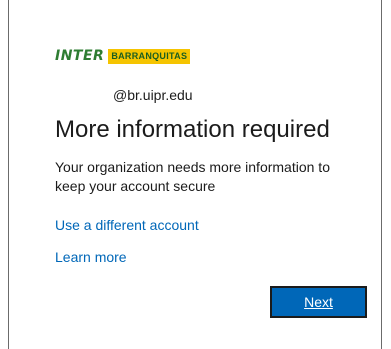 The image size is (391, 349). What do you see at coordinates (149, 56) in the screenshot?
I see `logo-campus-tag: BARRANQUITAS` at bounding box center [149, 56].